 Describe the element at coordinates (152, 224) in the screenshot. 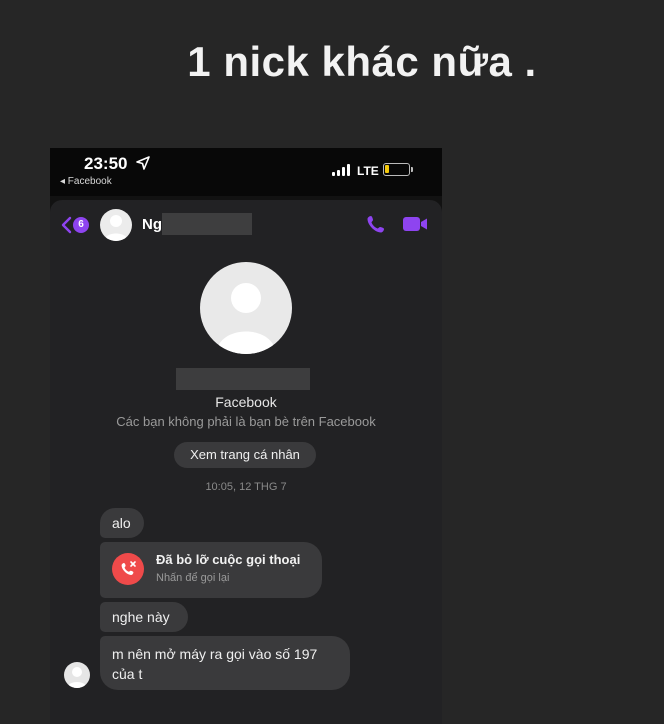

I see `contact-name: Ng` at that location.